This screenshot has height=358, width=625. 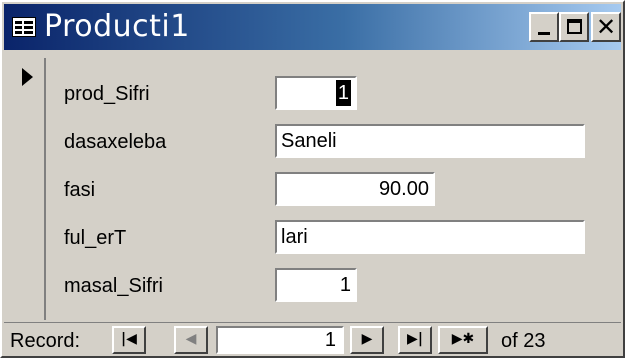 I want to click on current-record-input: 1, so click(x=280, y=340).